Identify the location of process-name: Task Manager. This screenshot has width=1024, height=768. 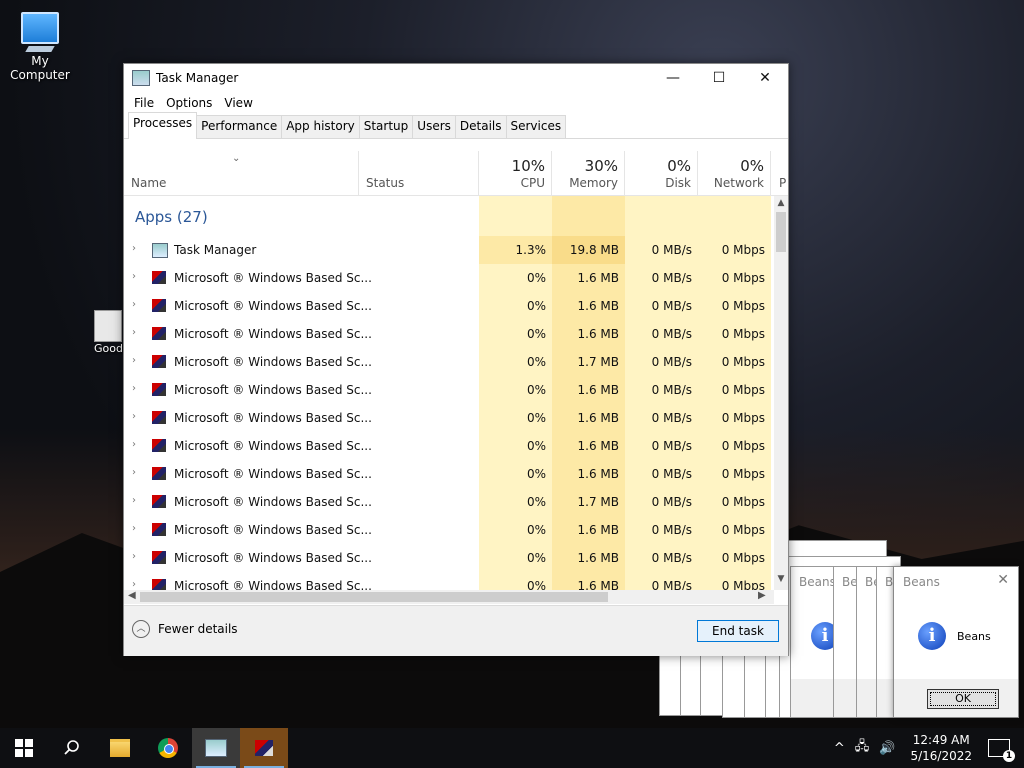
(215, 250).